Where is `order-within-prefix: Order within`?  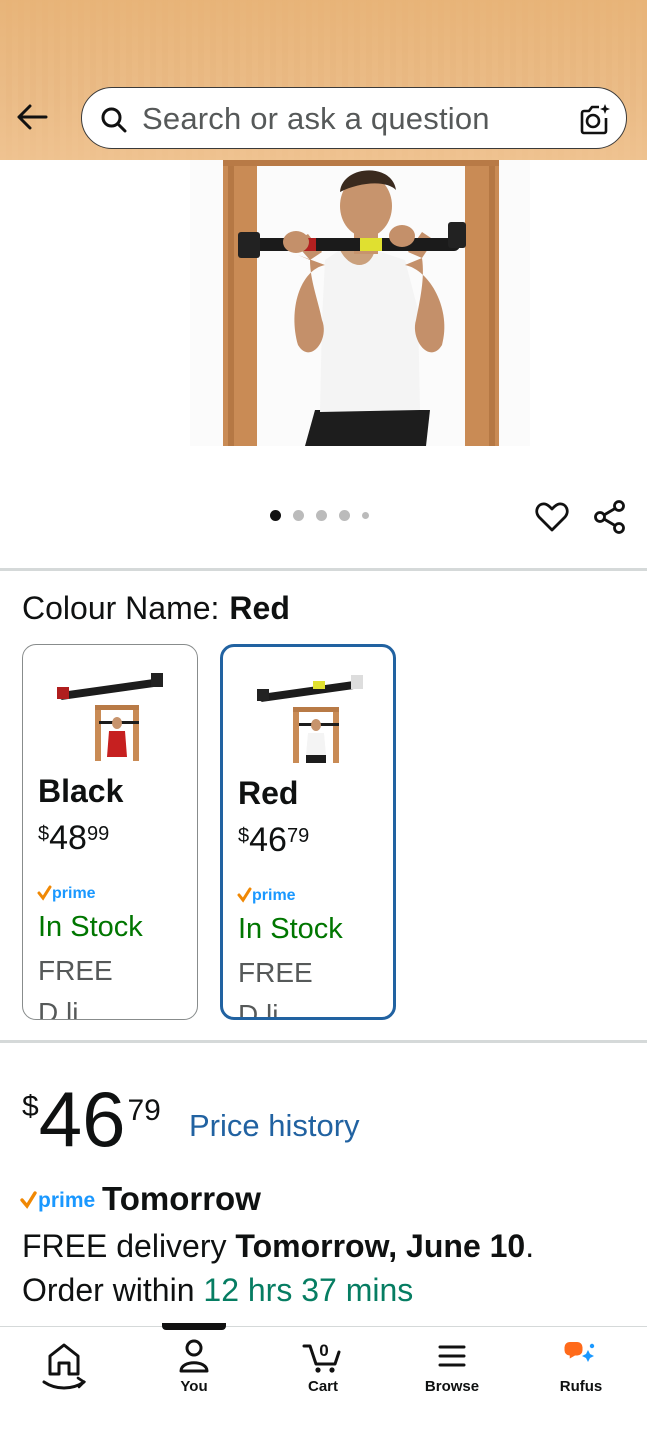 order-within-prefix: Order within is located at coordinates (113, 1290).